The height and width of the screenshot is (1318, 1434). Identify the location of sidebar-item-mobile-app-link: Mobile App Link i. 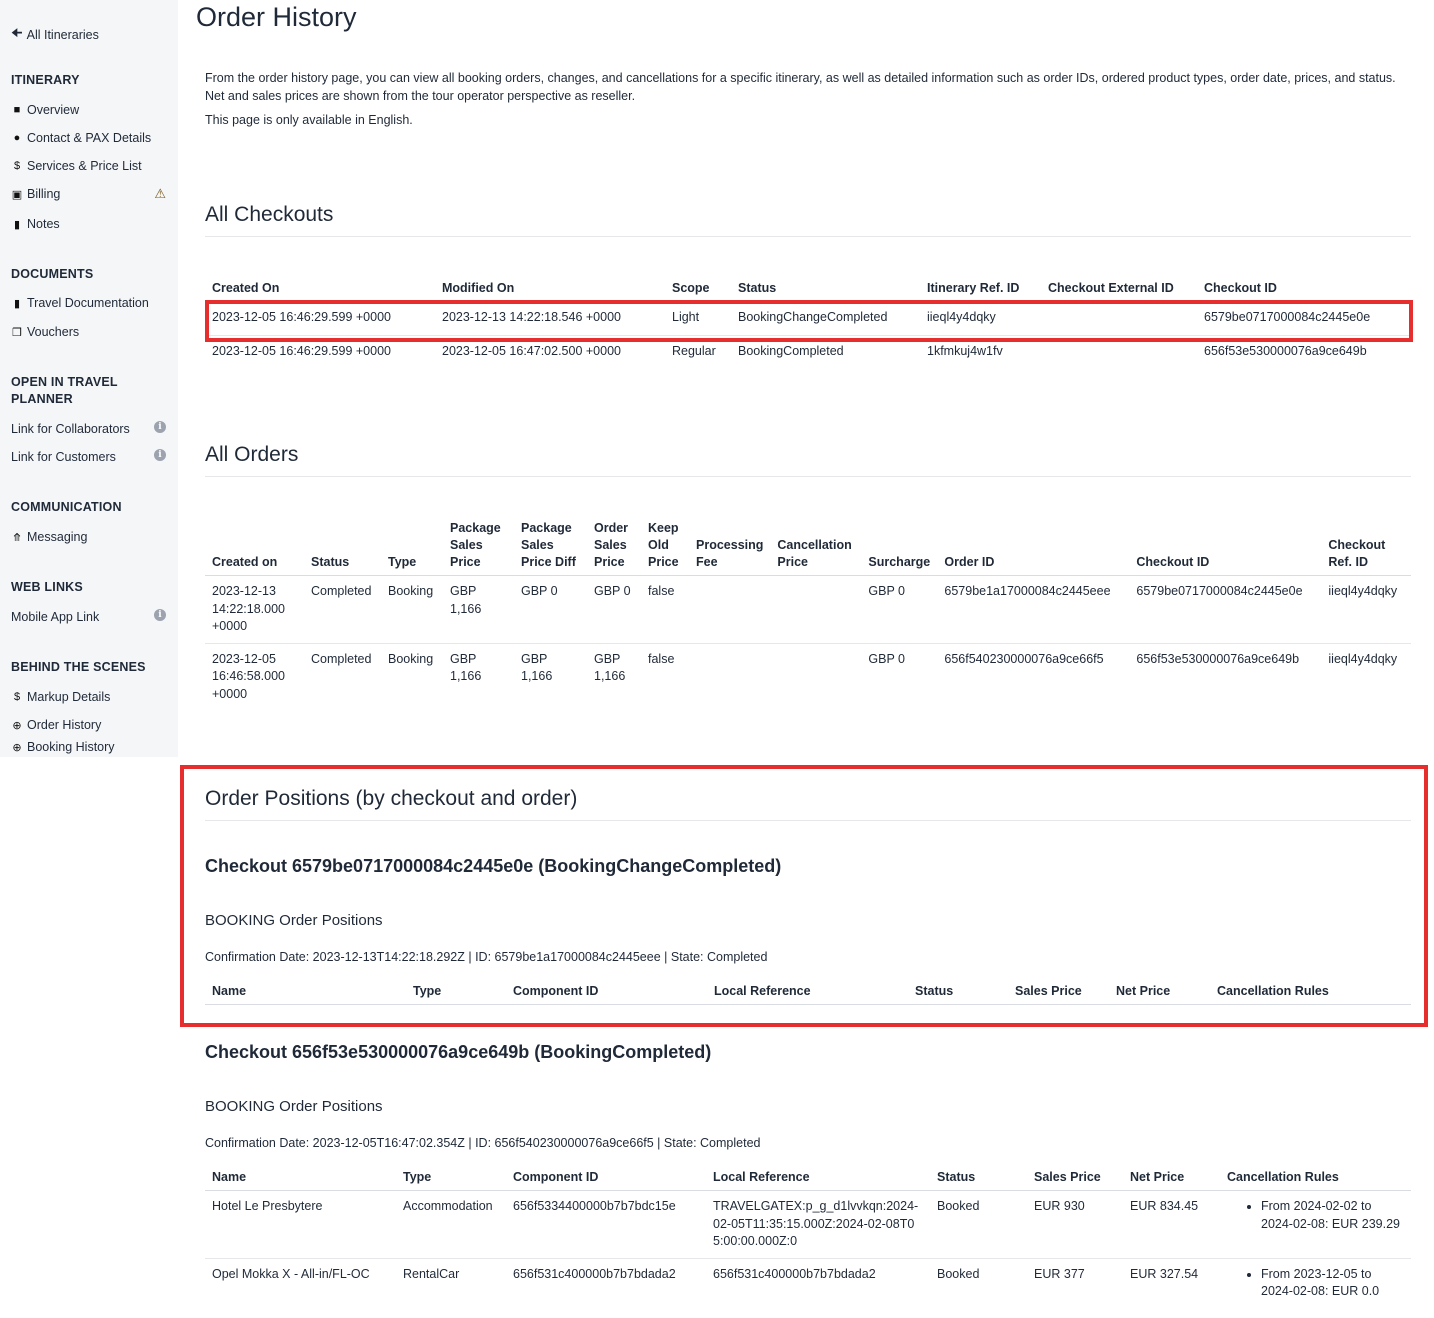
(88, 616).